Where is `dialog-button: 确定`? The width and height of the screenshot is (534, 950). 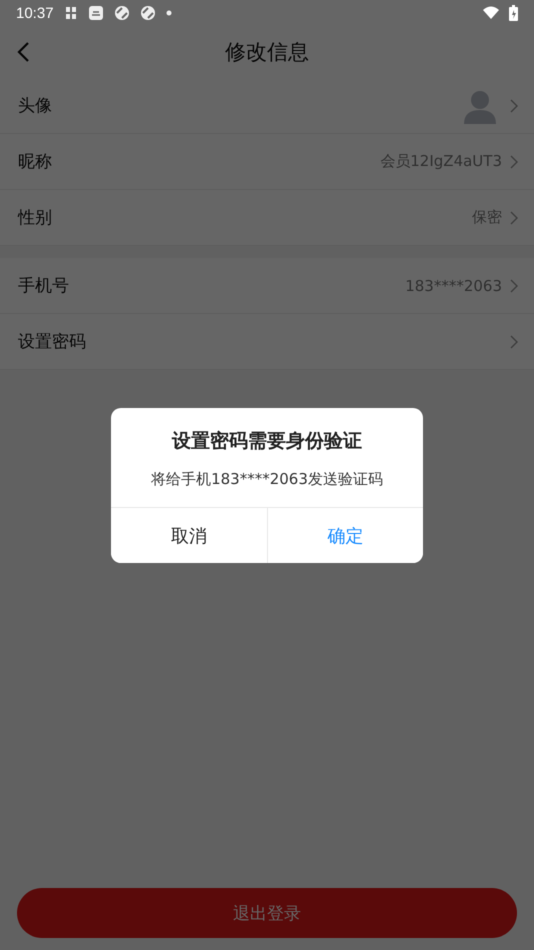
dialog-button: 确定 is located at coordinates (344, 535).